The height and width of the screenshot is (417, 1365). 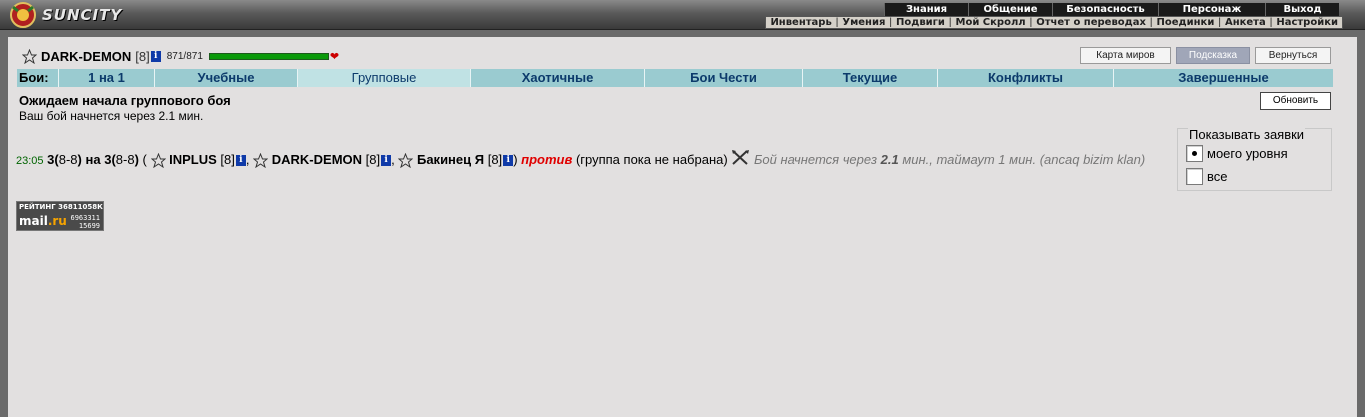 What do you see at coordinates (558, 78) in the screenshot?
I see `tab-chaotic: Хаотичные` at bounding box center [558, 78].